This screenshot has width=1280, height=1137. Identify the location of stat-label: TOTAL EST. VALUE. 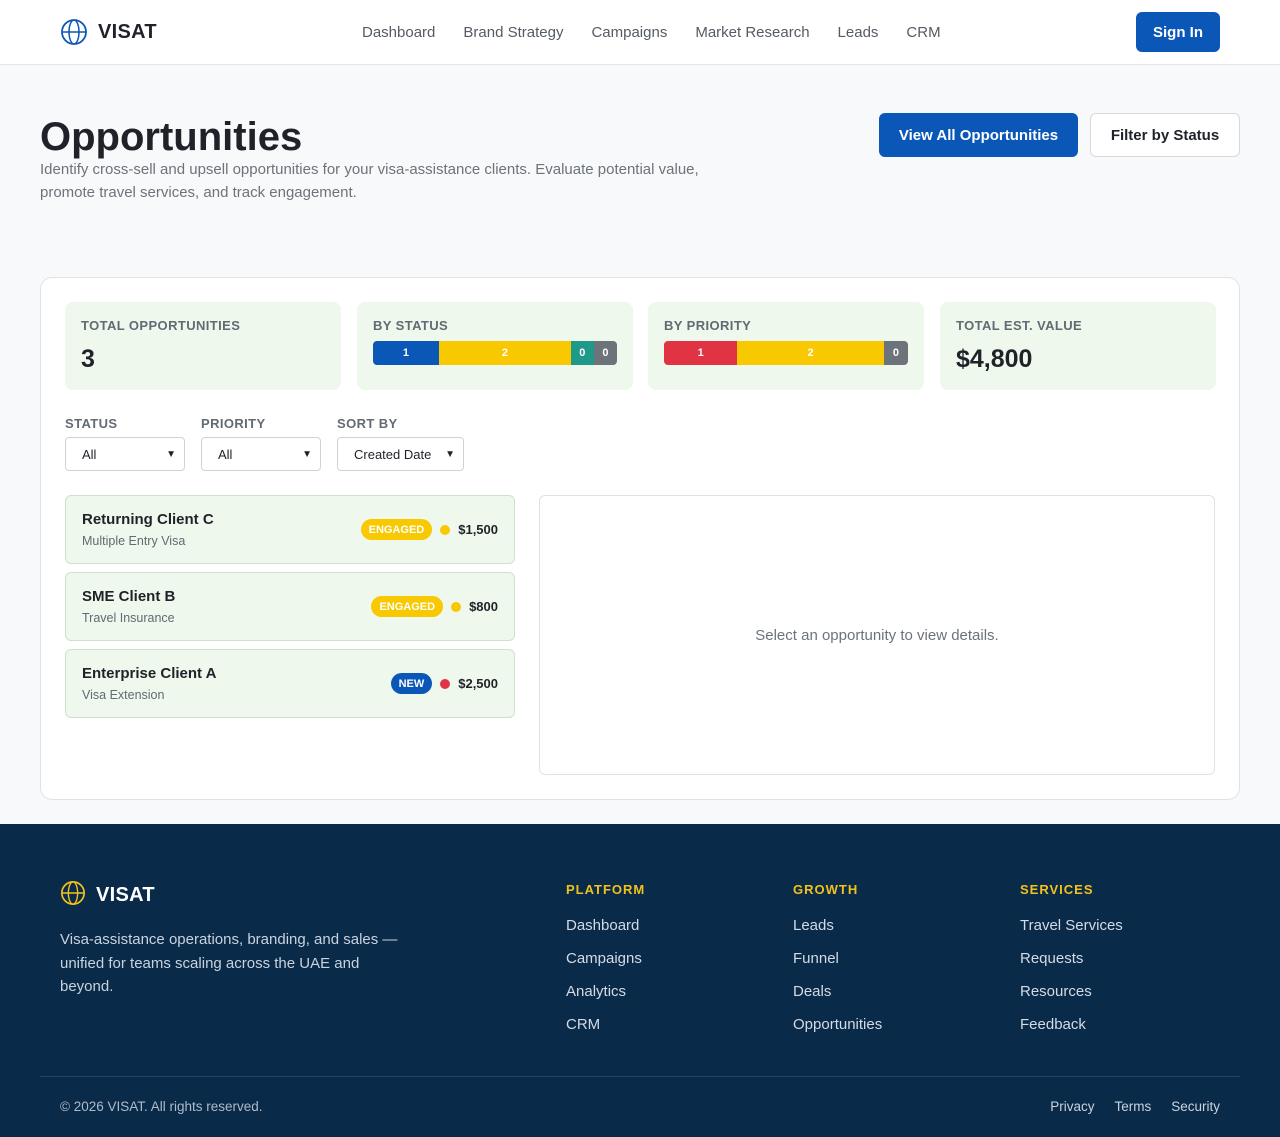
(1019, 325).